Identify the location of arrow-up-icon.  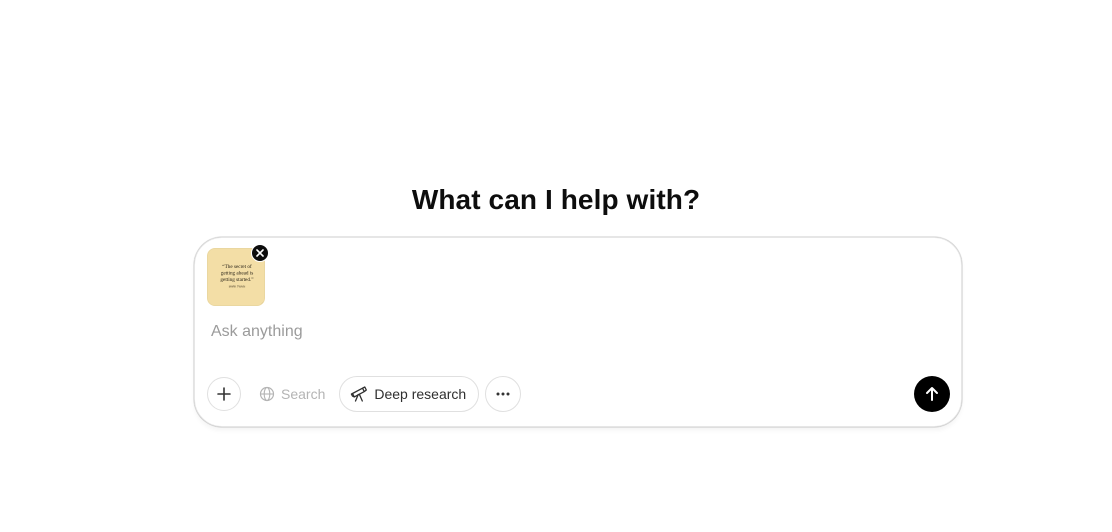
(932, 394).